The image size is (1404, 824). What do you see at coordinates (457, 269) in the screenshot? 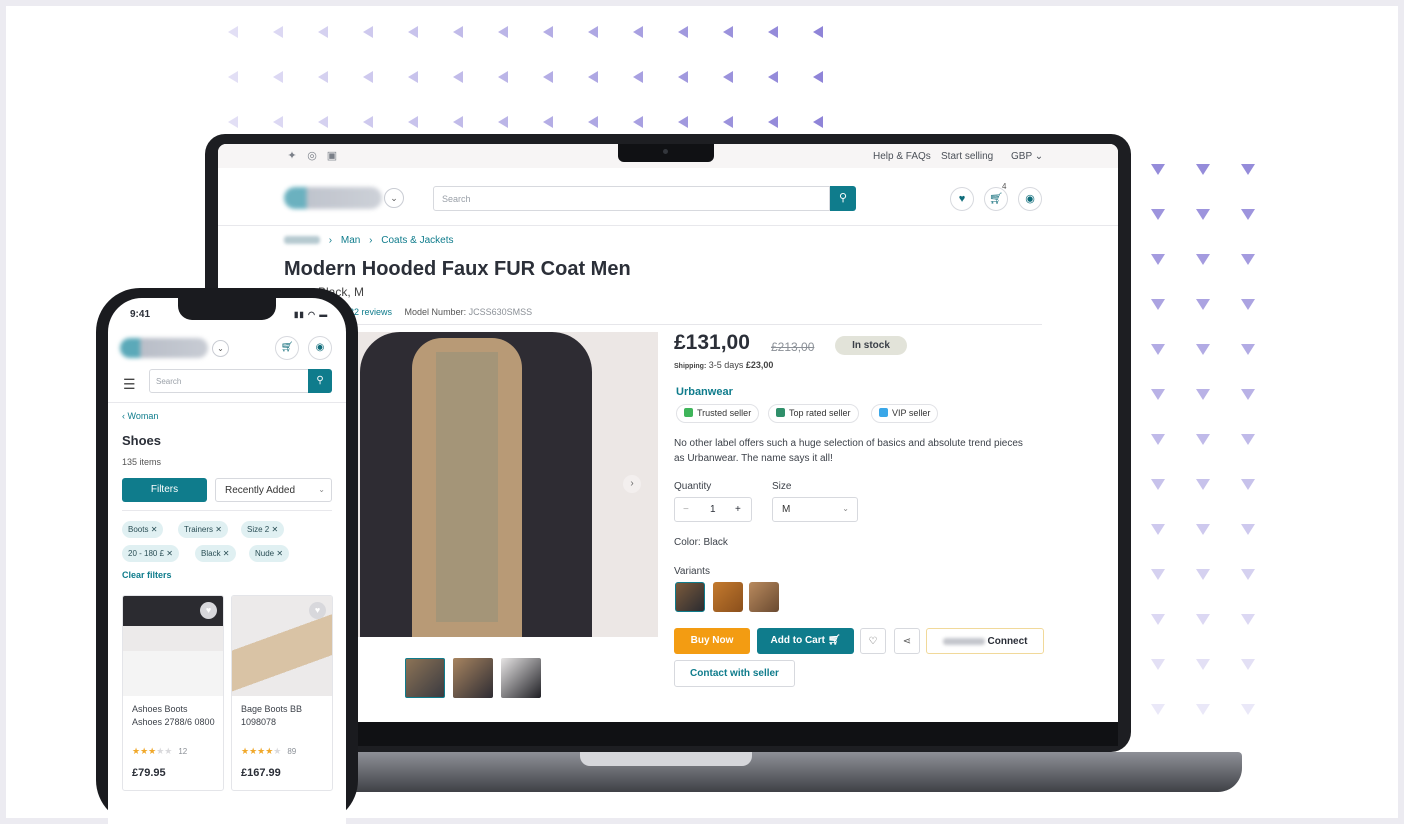
I see `product-title: Modern Hooded Faux FUR Coat Men` at bounding box center [457, 269].